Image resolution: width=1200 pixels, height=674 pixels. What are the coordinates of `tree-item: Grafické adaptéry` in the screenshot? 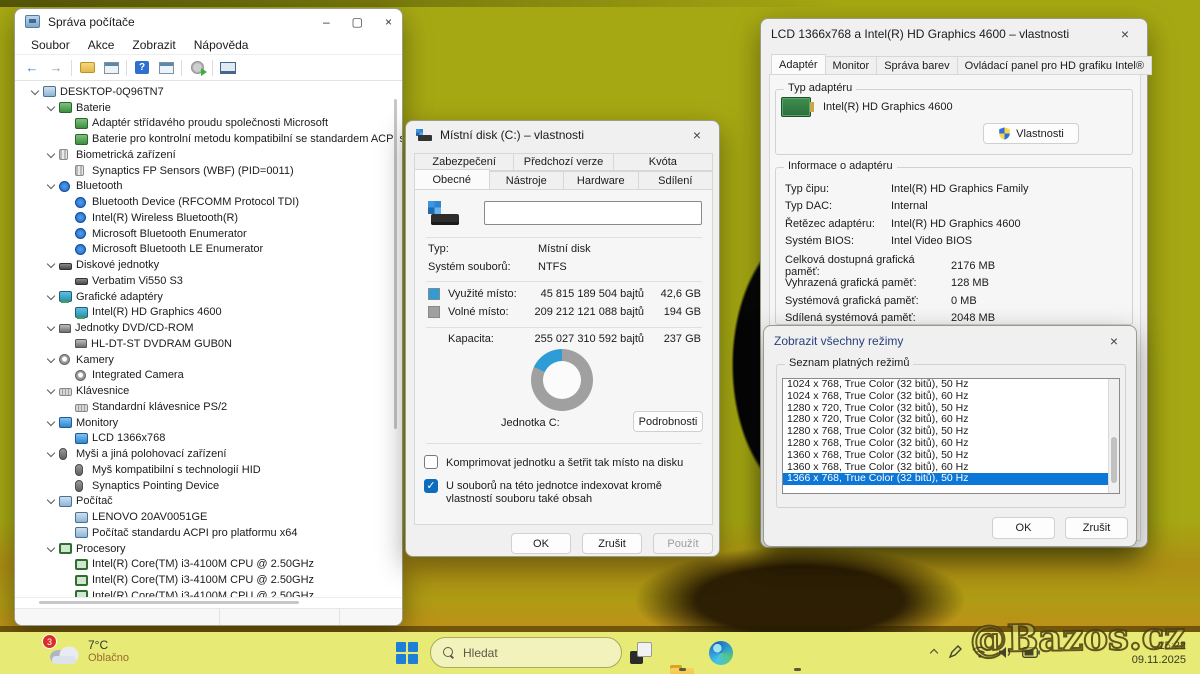 It's located at (208, 297).